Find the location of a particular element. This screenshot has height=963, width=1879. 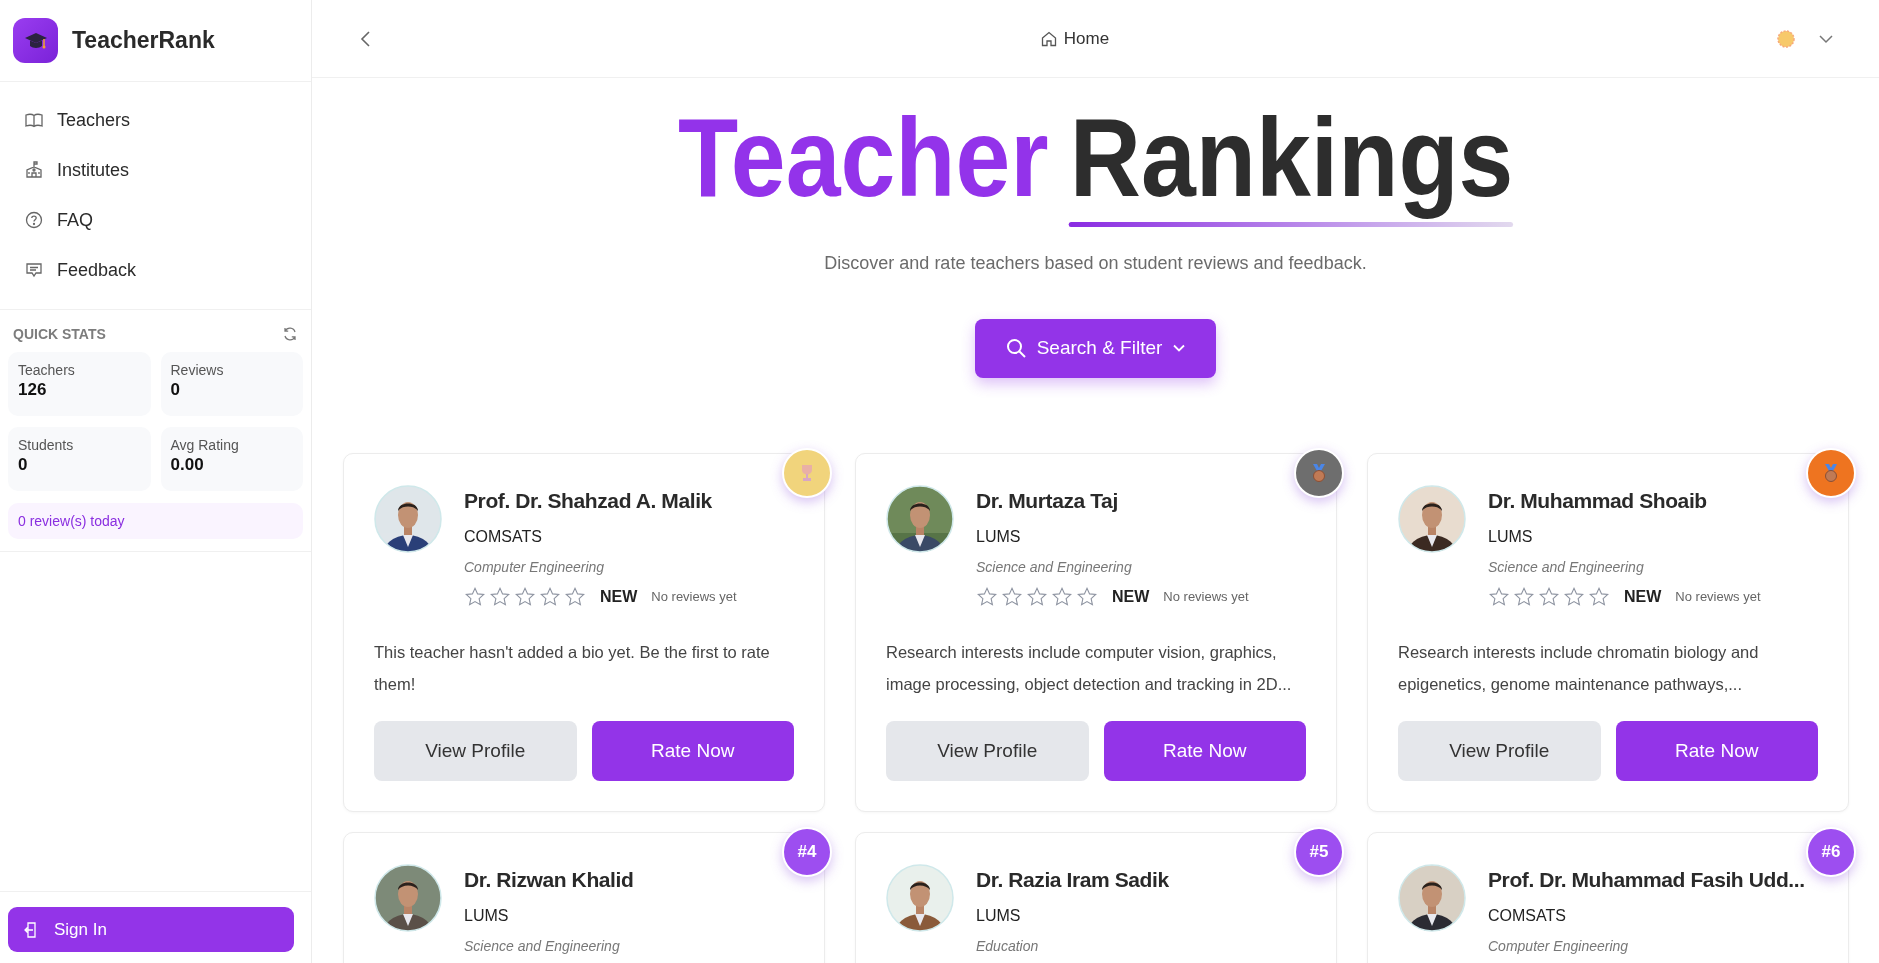

teacher-name: Dr. Muhammad Shoaib is located at coordinates (1624, 500).